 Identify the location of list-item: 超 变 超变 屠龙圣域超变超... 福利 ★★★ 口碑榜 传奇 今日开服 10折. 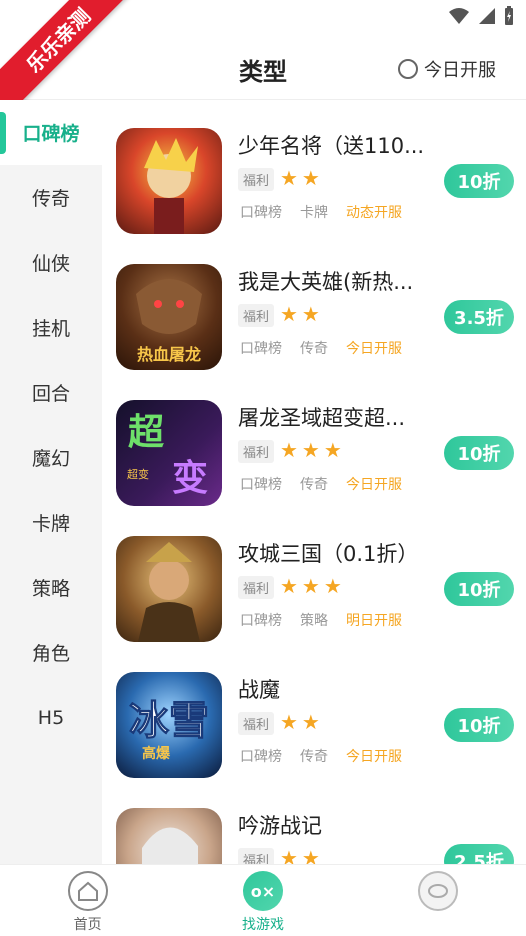
(314, 440).